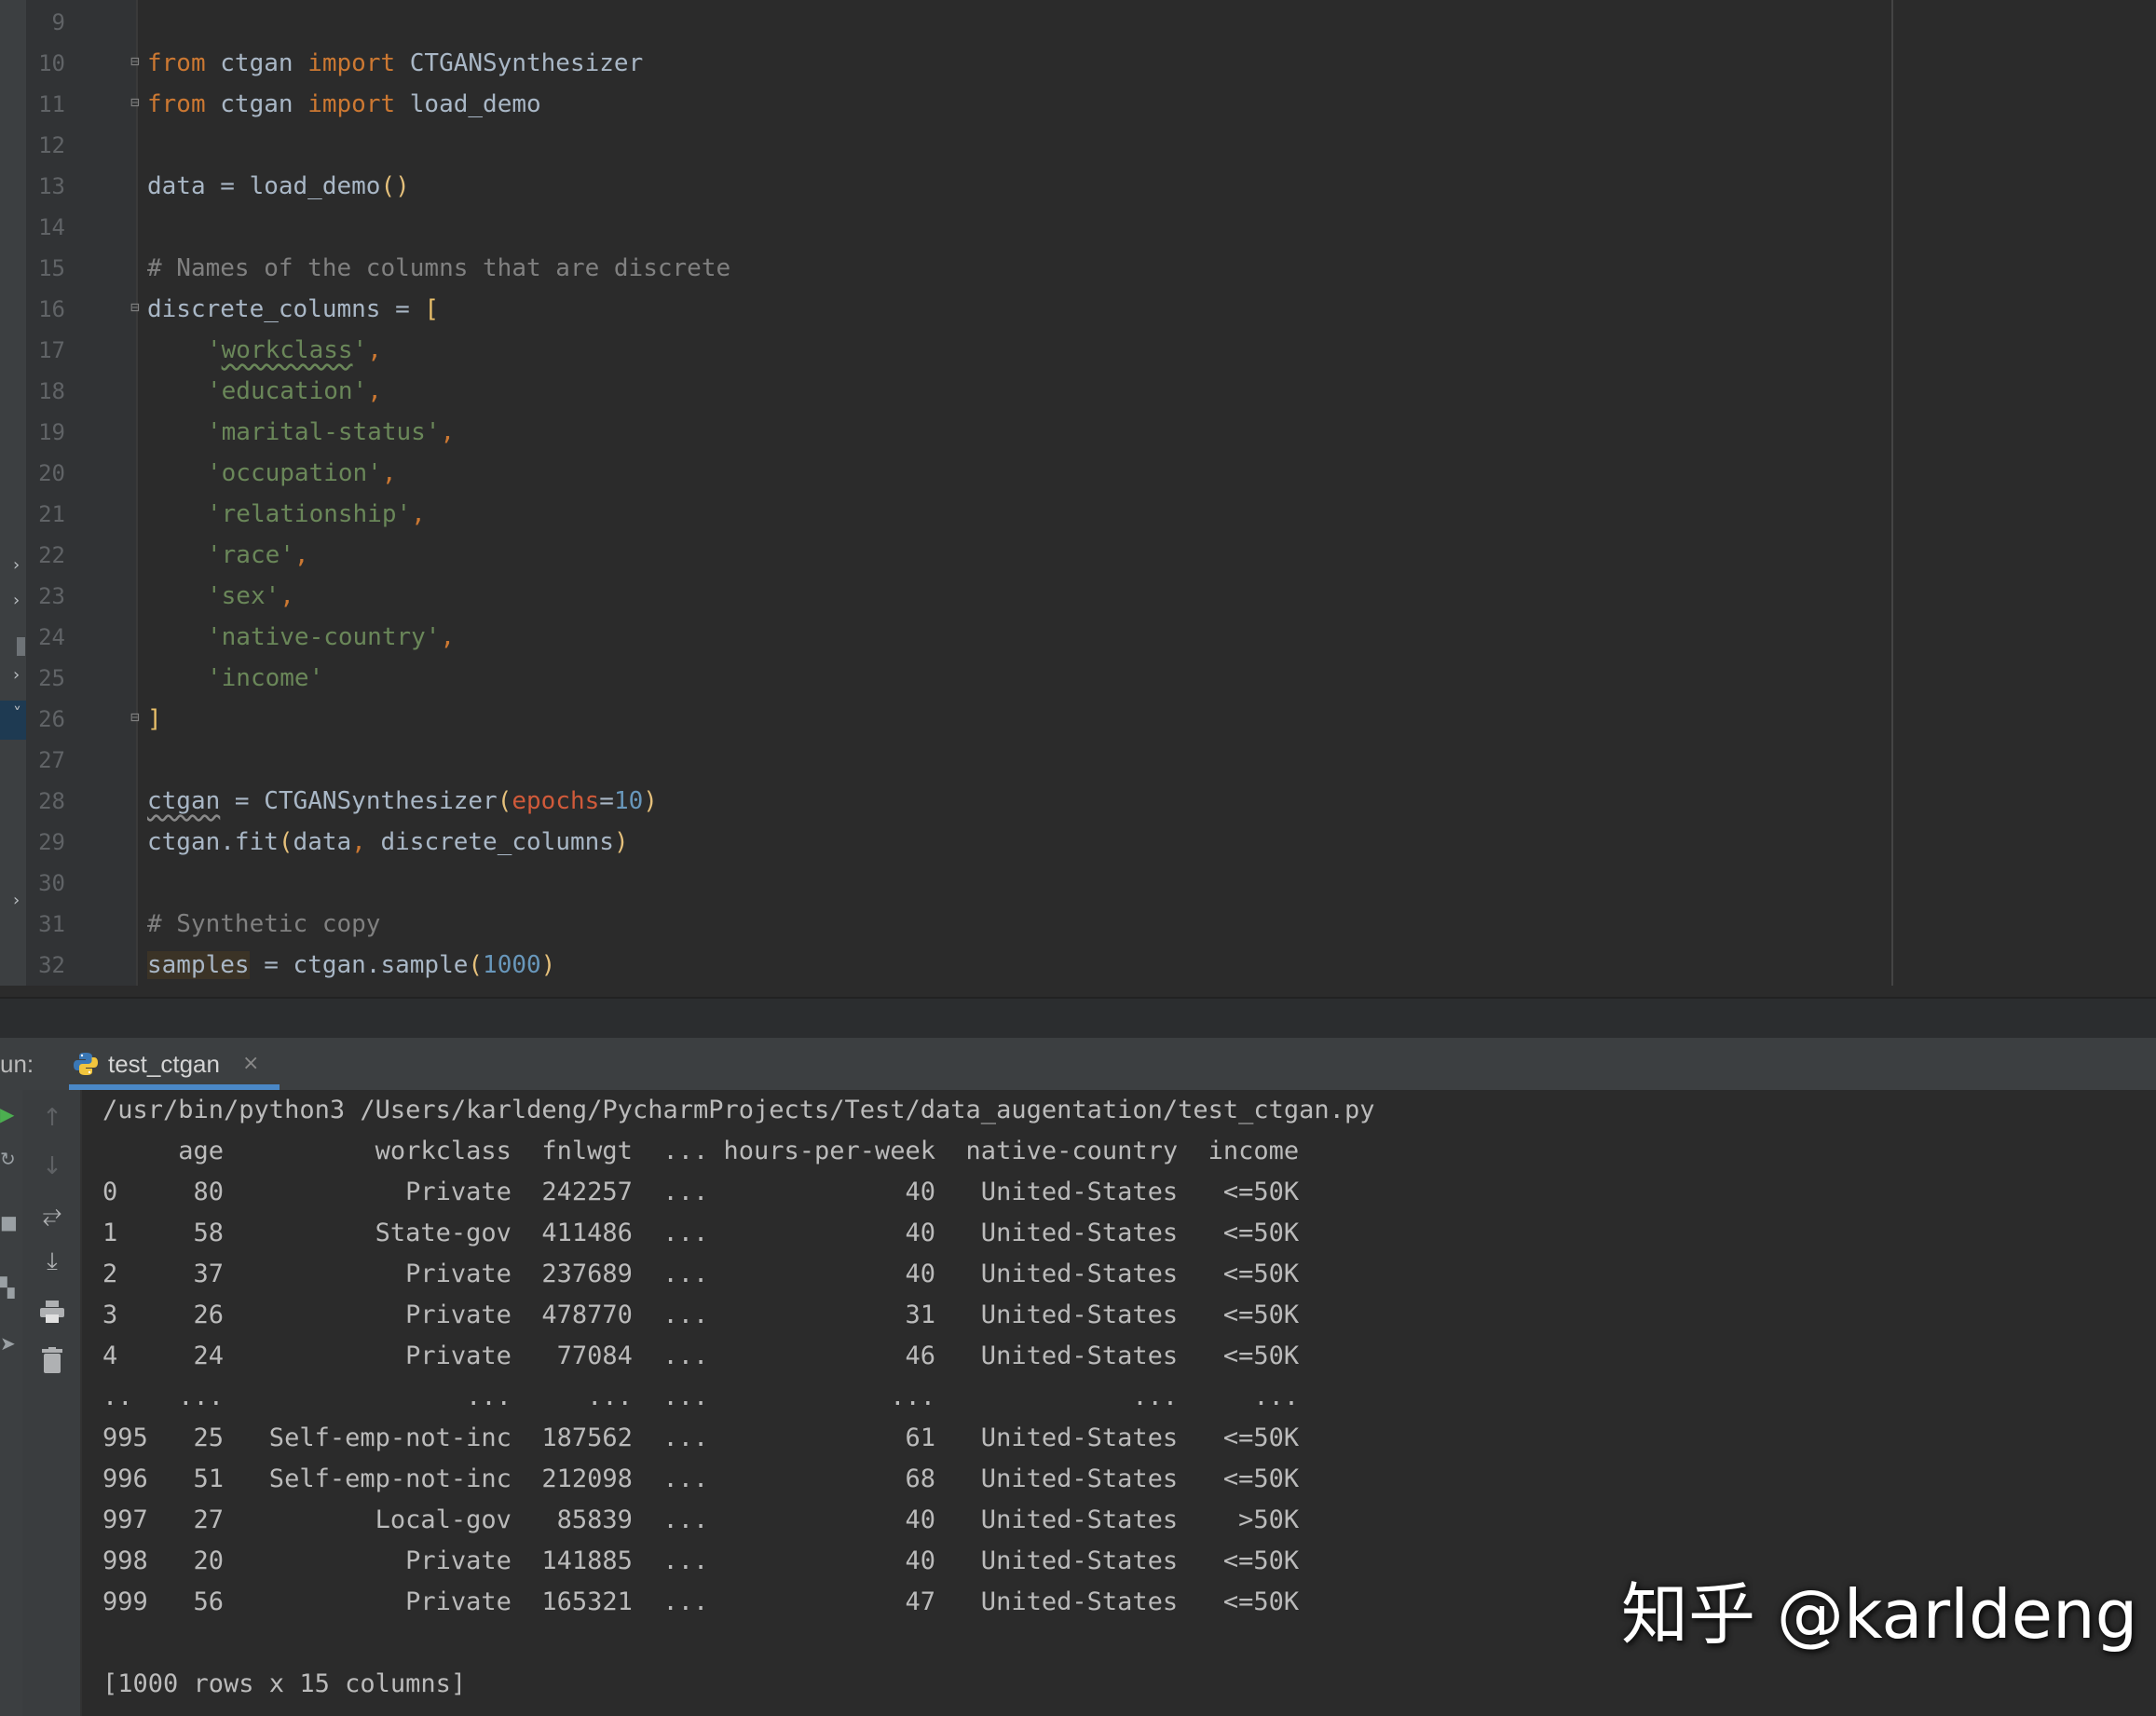  Describe the element at coordinates (51, 883) in the screenshot. I see `line-number: 30` at that location.